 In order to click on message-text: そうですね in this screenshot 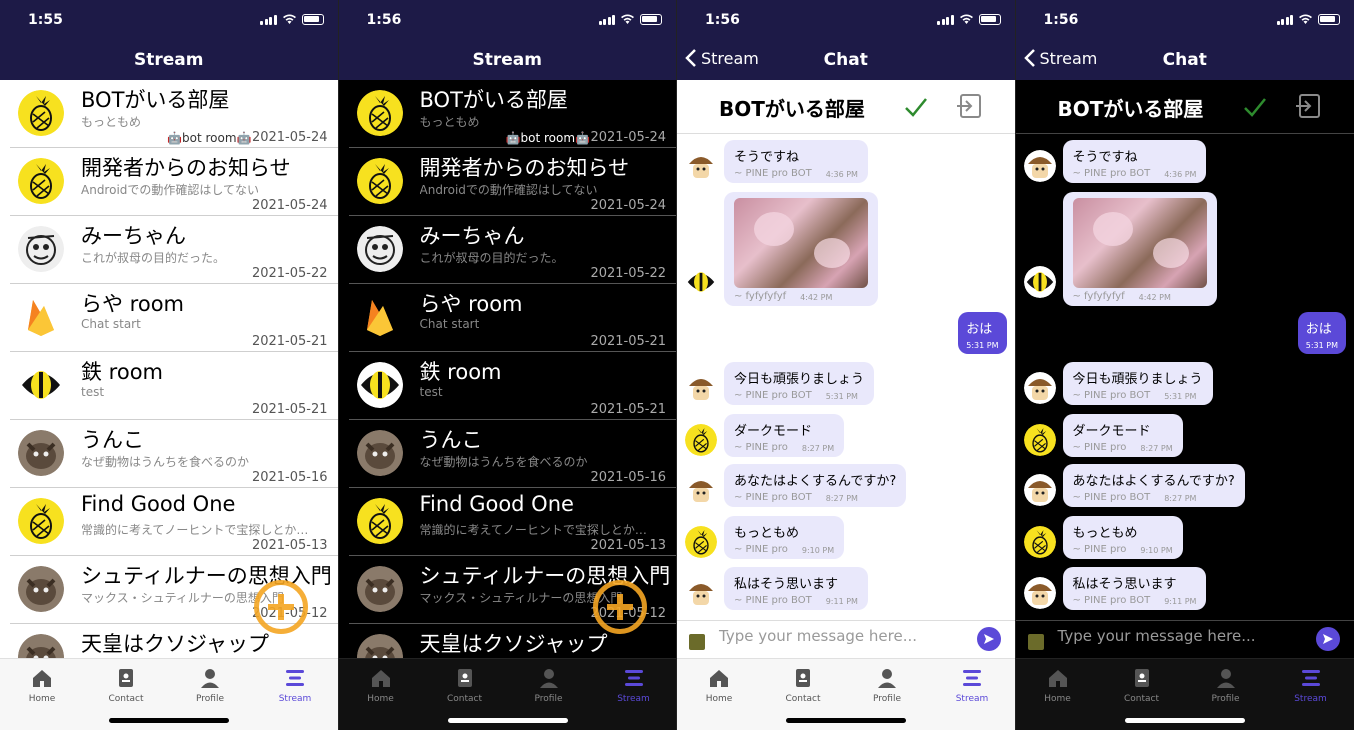, I will do `click(767, 157)`.